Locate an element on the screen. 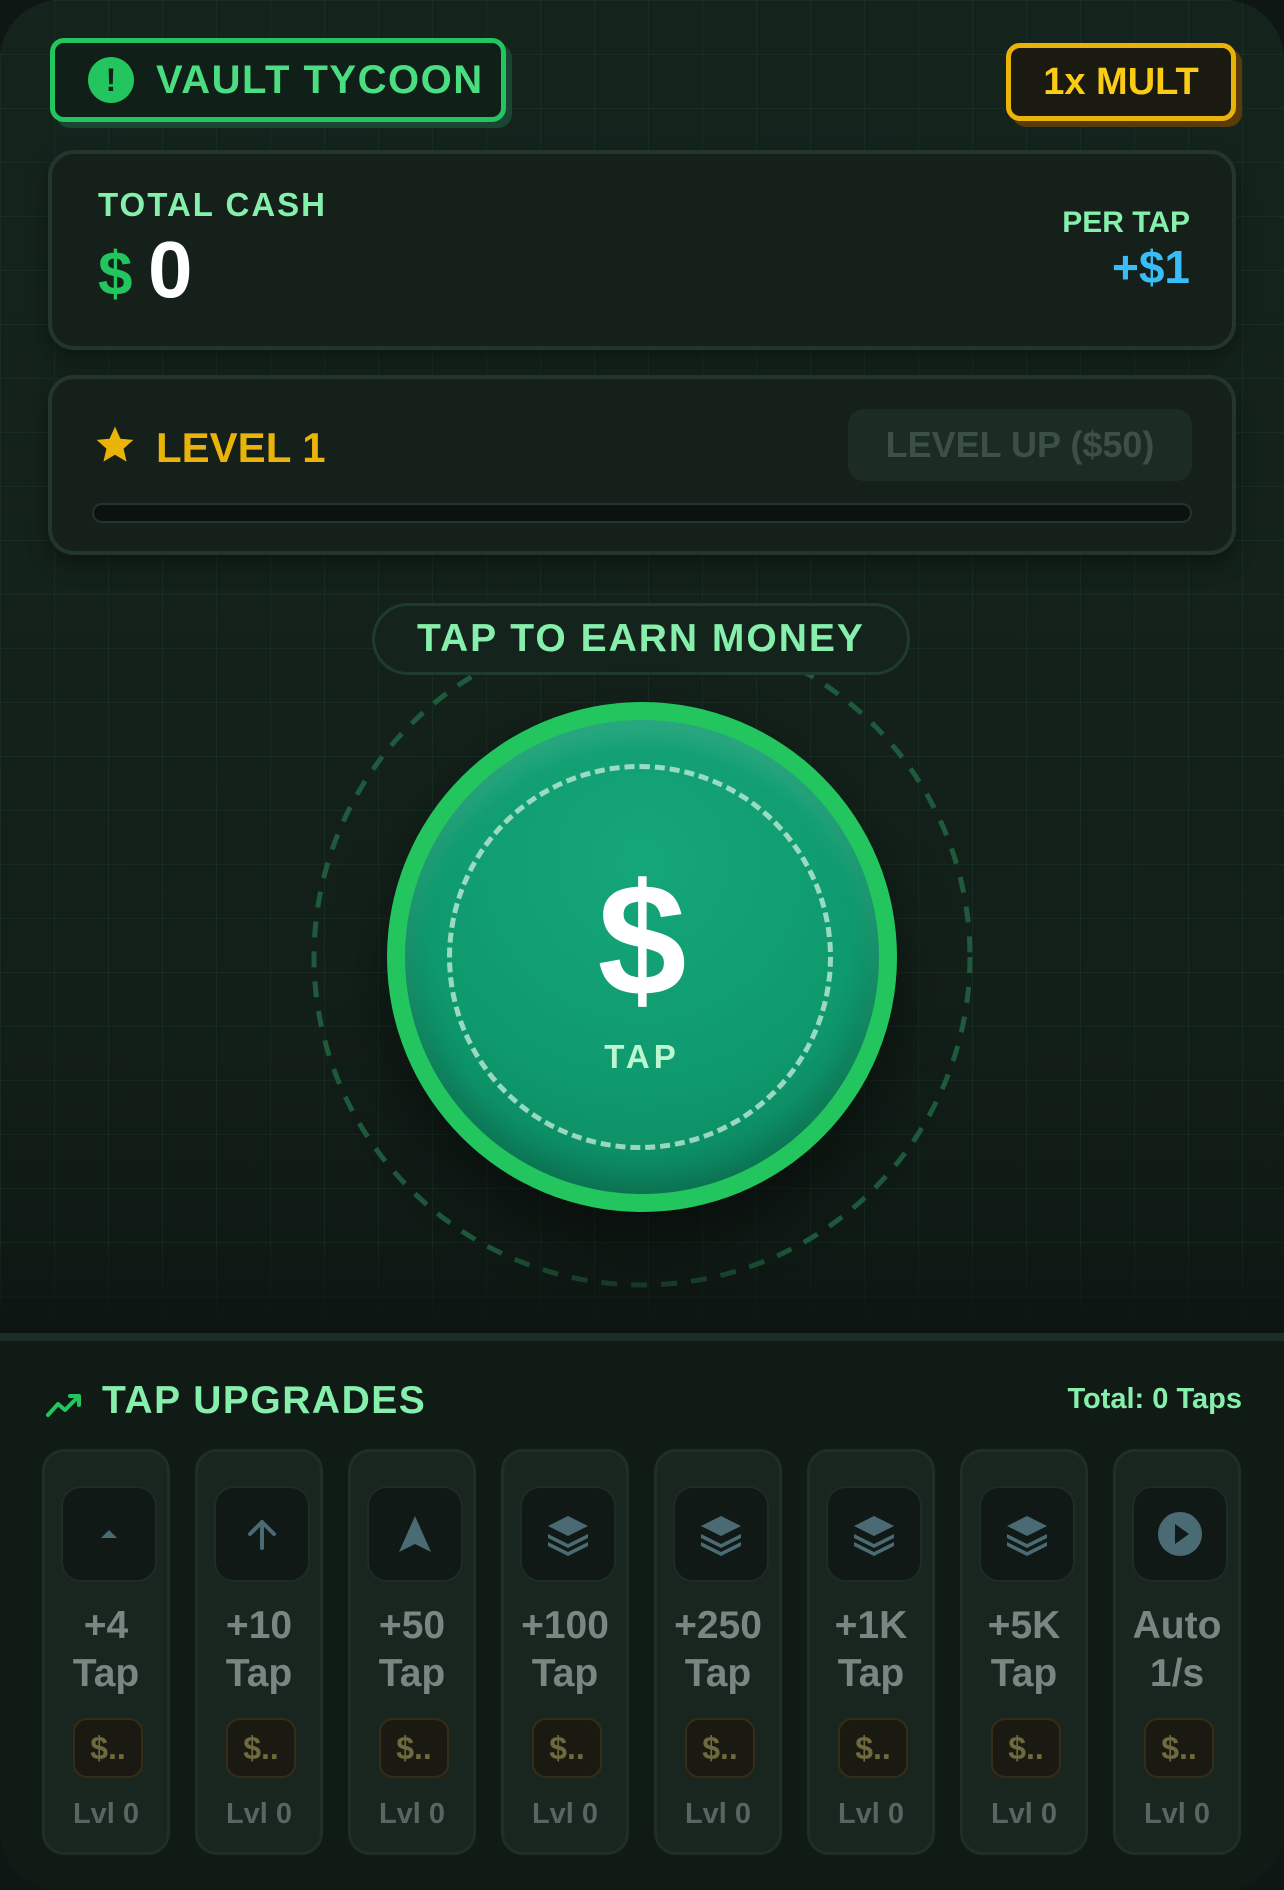 The width and height of the screenshot is (1284, 1890). upgrades-title: TAP UPGRADES is located at coordinates (264, 1400).